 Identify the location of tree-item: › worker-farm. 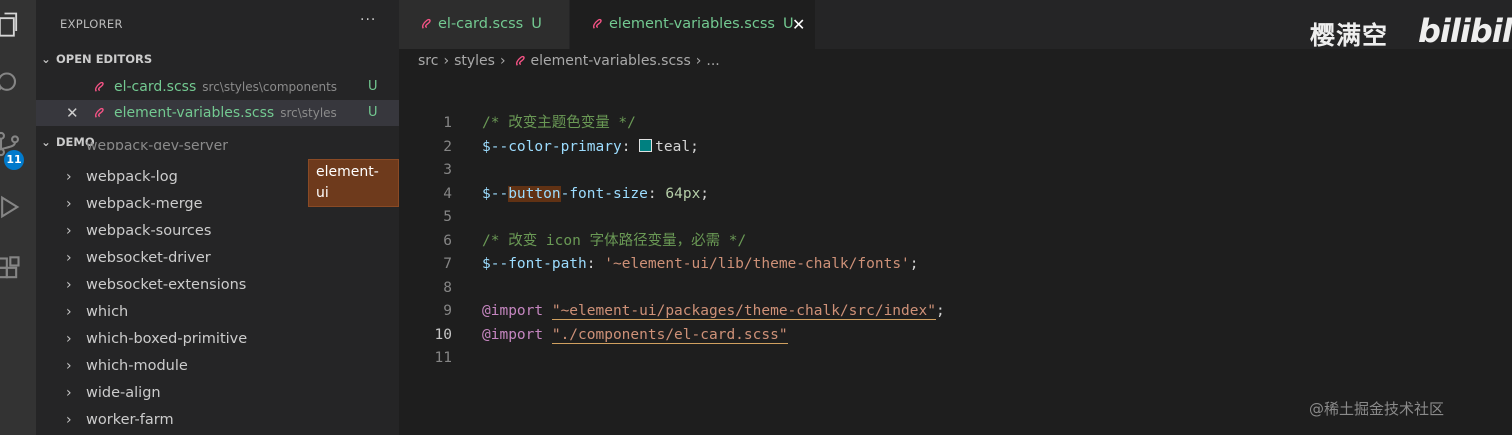
(217, 420).